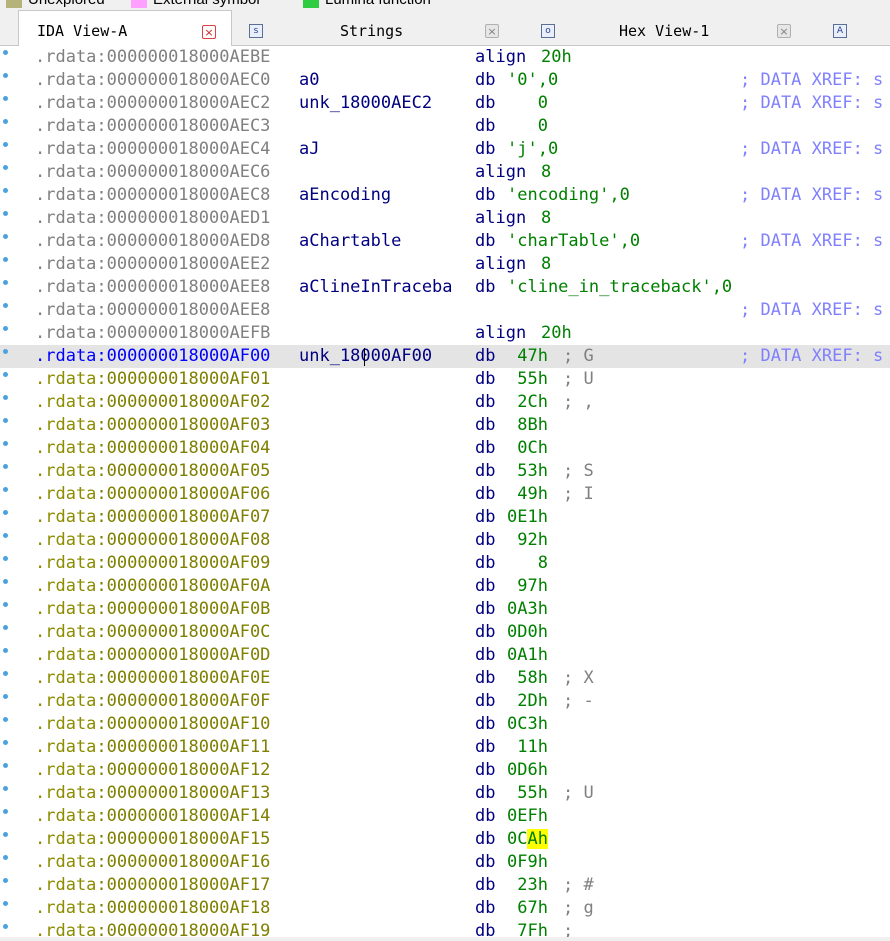 The image size is (890, 941). Describe the element at coordinates (365, 356) in the screenshot. I see `symbol-name: unk_18000AF00` at that location.